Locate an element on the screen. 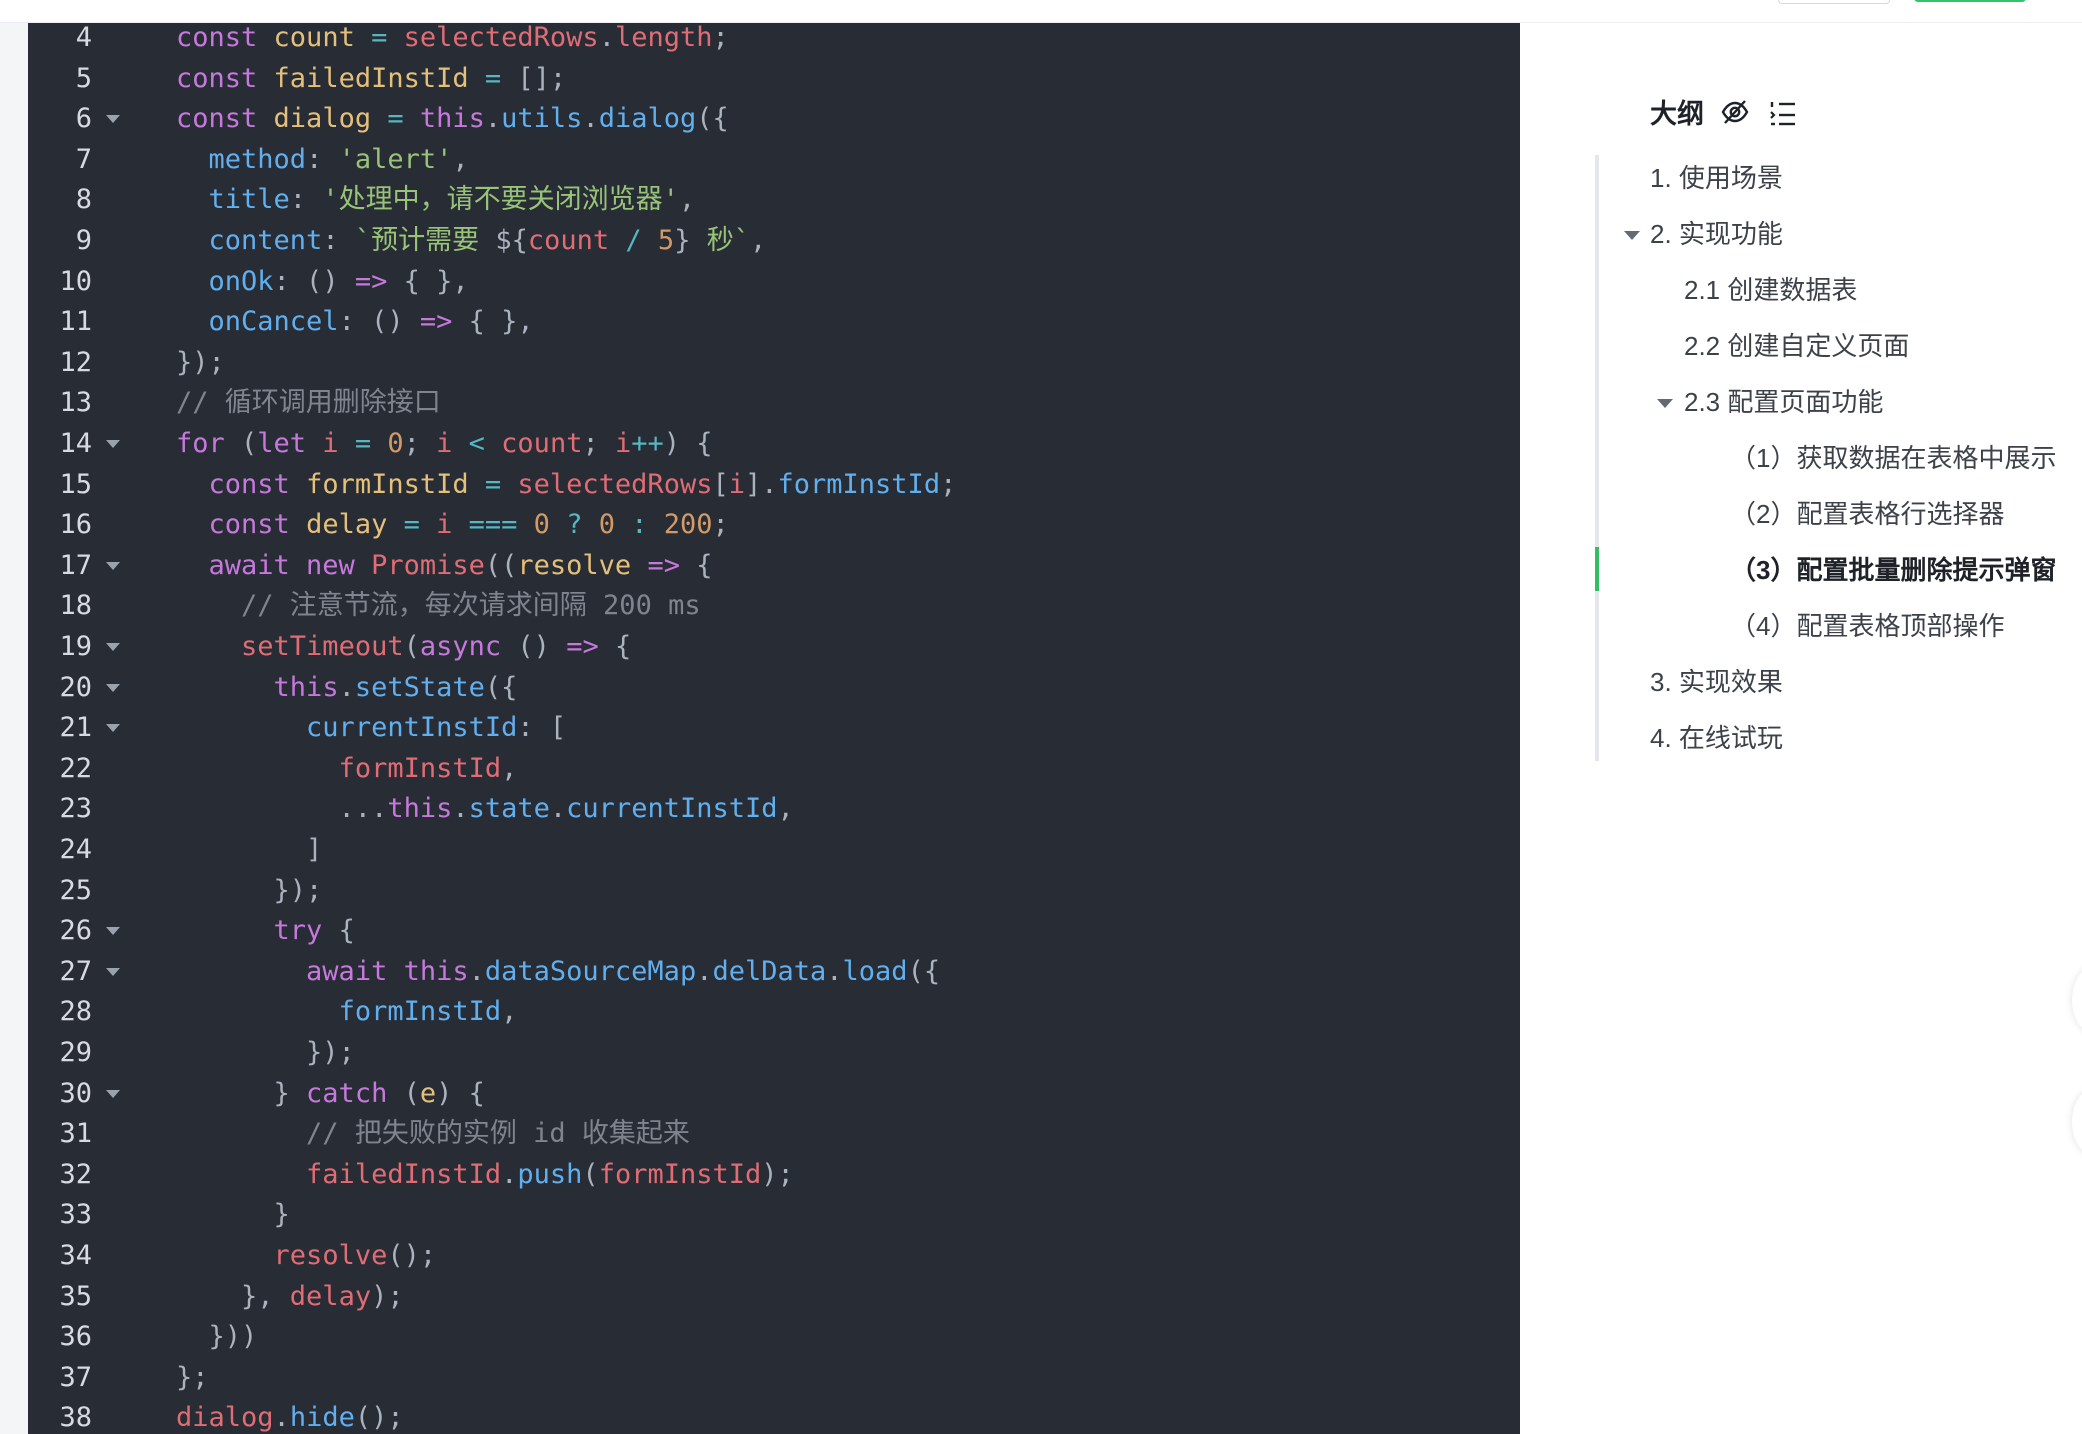  outline-item: （1）获取数据在表格中展示 is located at coordinates (1893, 458).